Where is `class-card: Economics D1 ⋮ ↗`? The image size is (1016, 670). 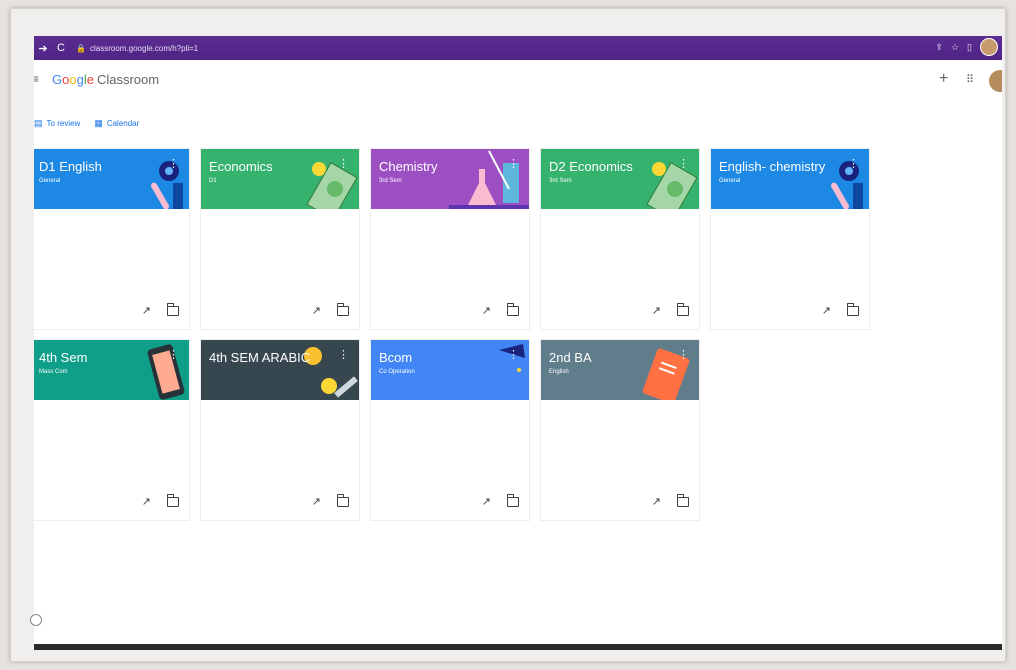 class-card: Economics D1 ⋮ ↗ is located at coordinates (280, 239).